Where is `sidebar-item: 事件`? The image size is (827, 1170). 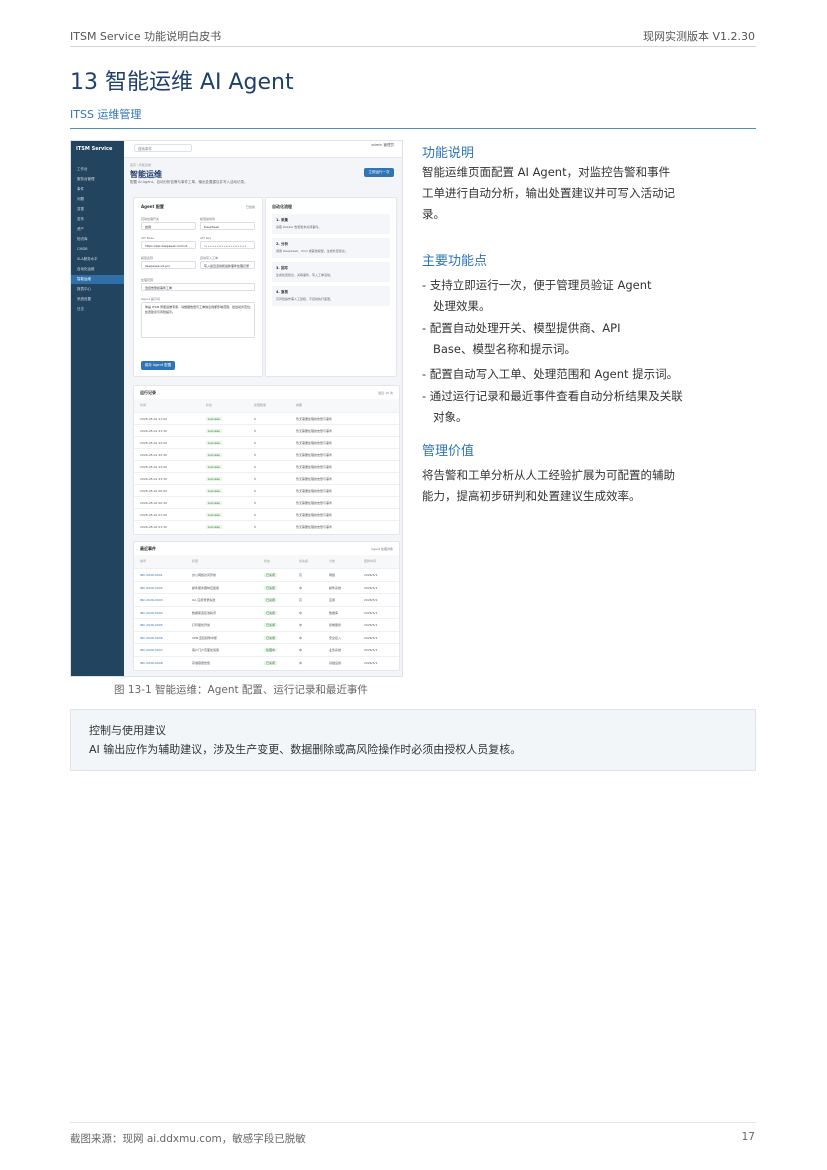 sidebar-item: 事件 is located at coordinates (97, 189).